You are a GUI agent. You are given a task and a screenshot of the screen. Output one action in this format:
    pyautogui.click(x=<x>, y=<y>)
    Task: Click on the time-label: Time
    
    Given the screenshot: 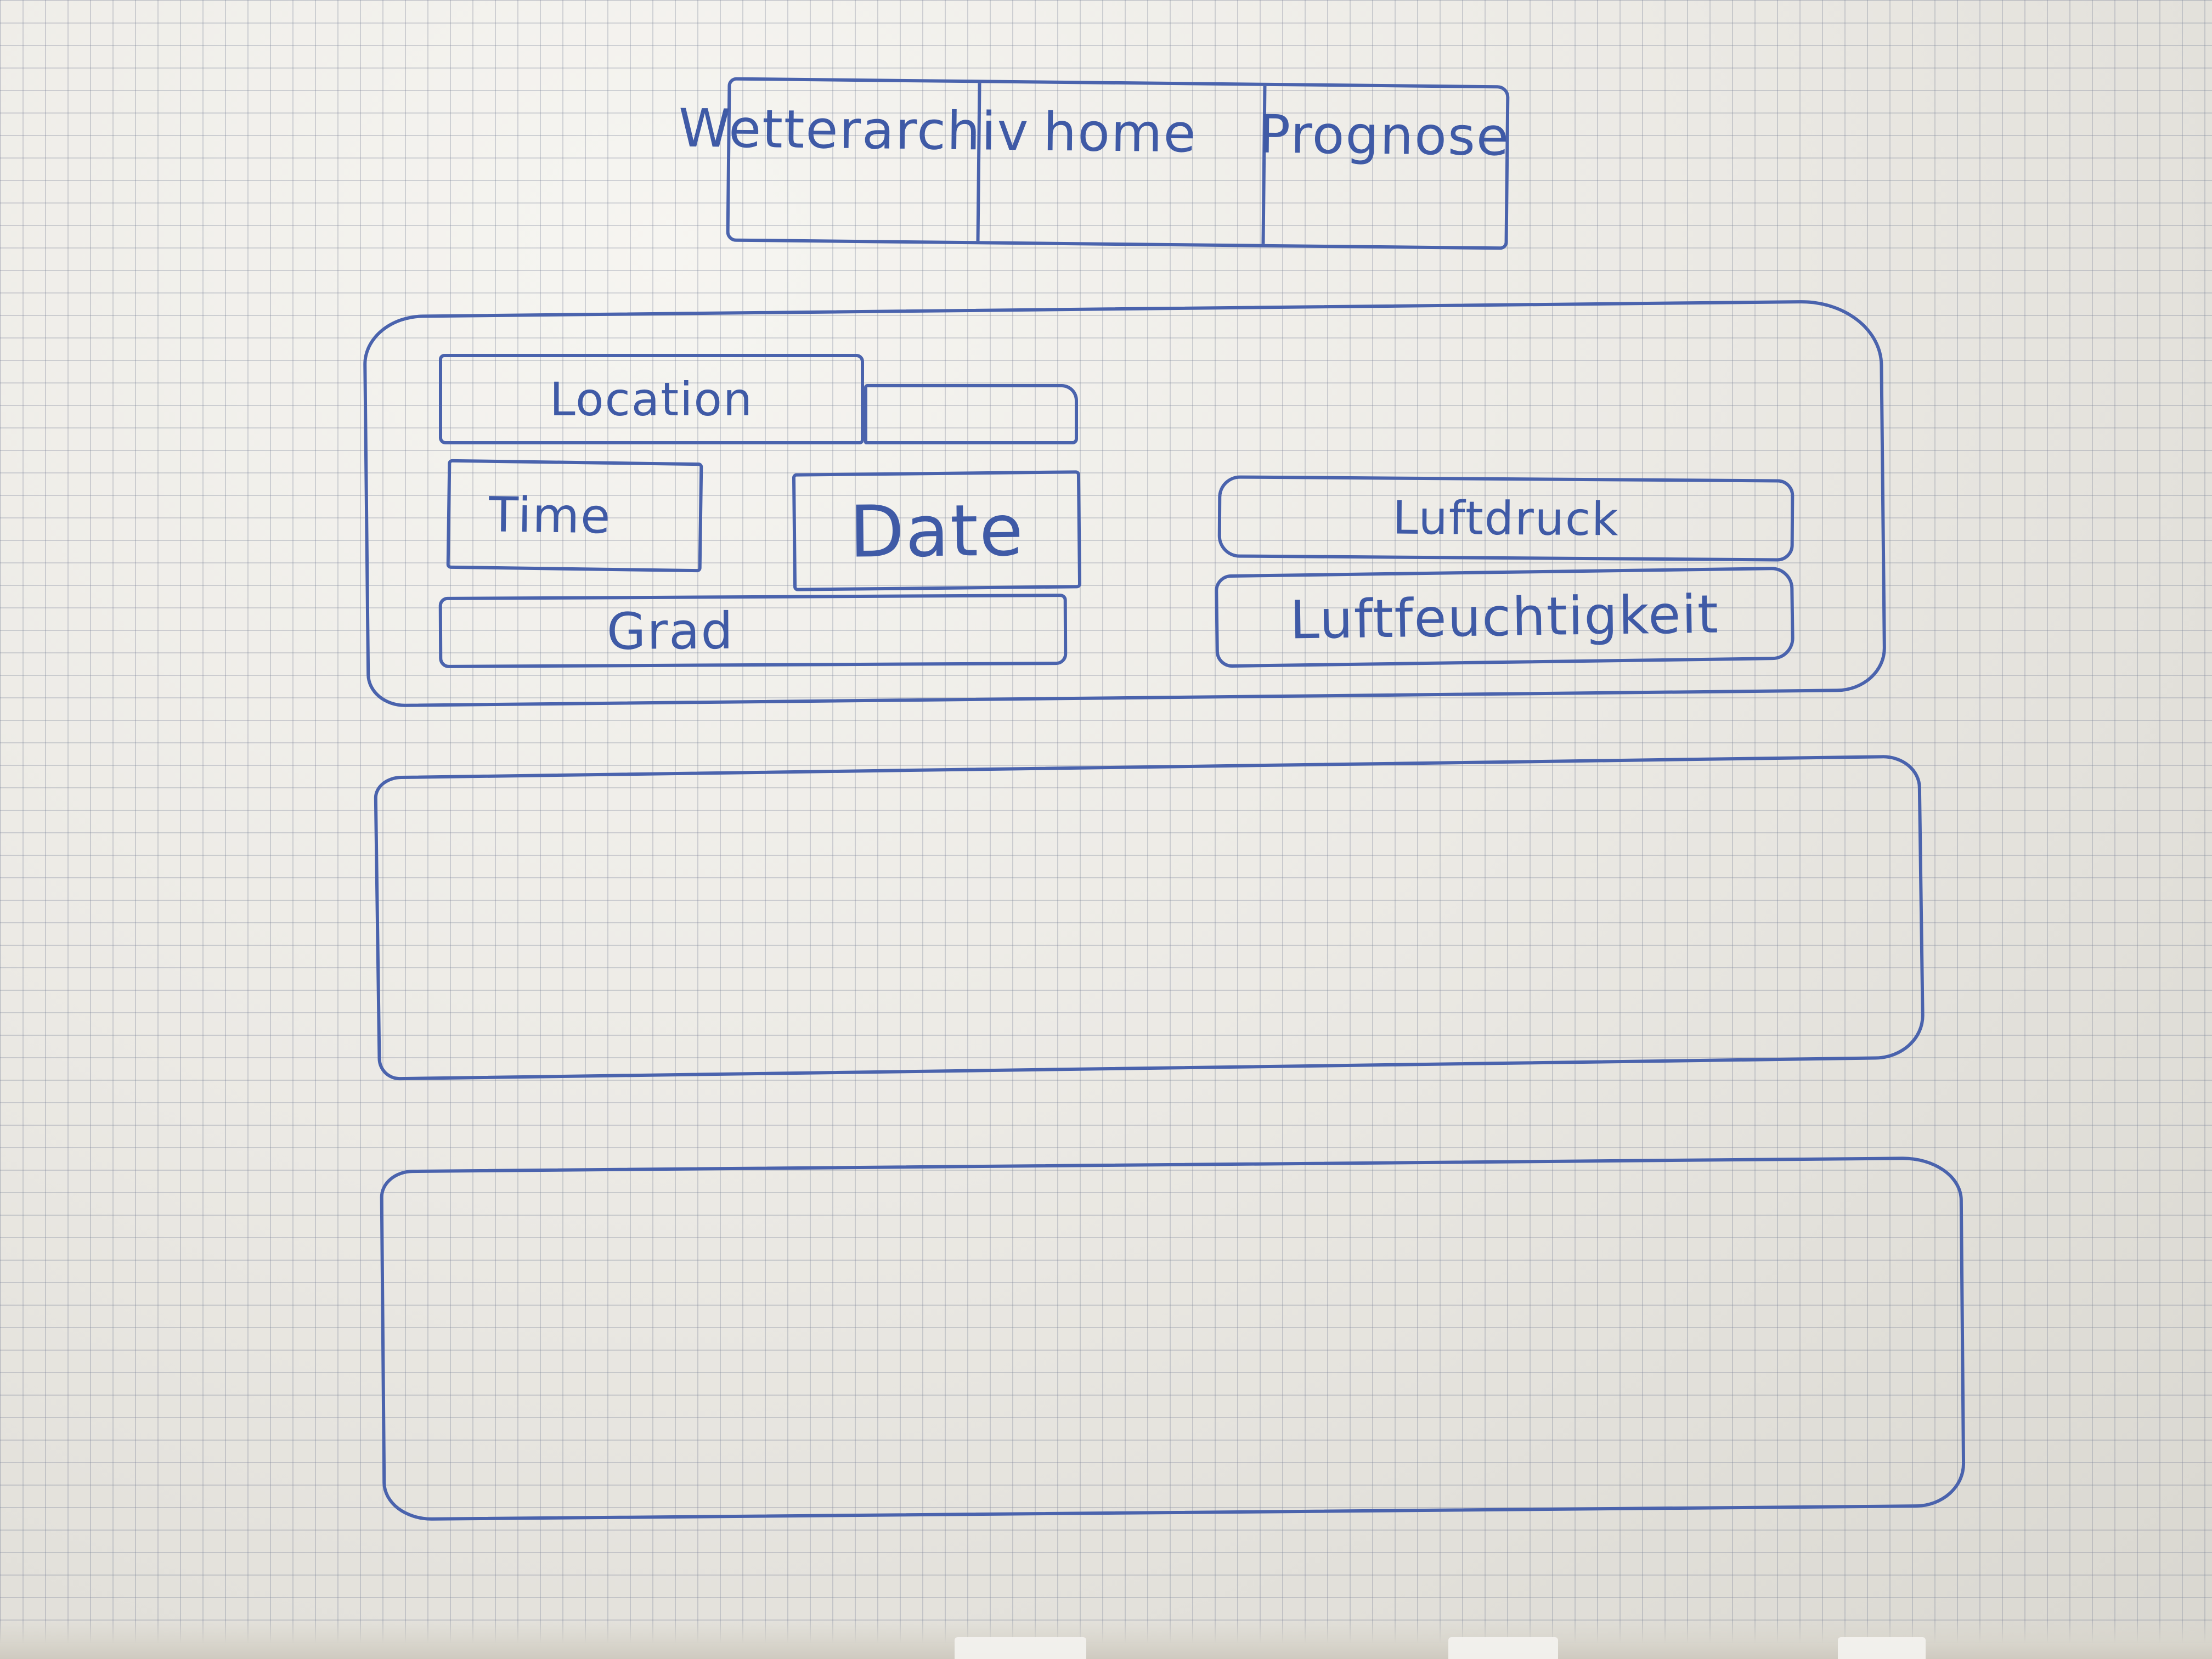 What is the action you would take?
    pyautogui.click(x=550, y=515)
    